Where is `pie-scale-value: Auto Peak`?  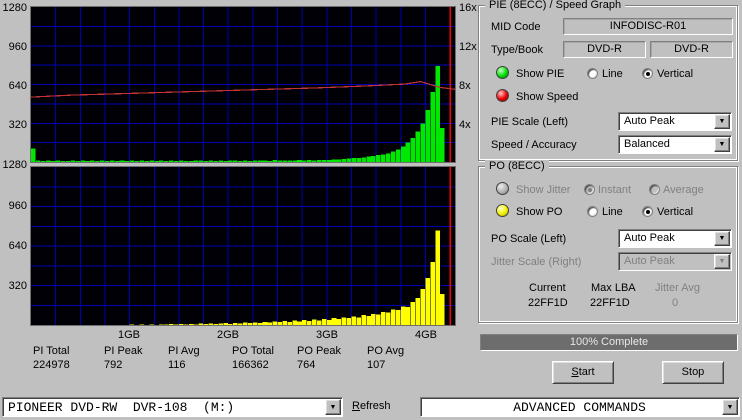 pie-scale-value: Auto Peak is located at coordinates (649, 121).